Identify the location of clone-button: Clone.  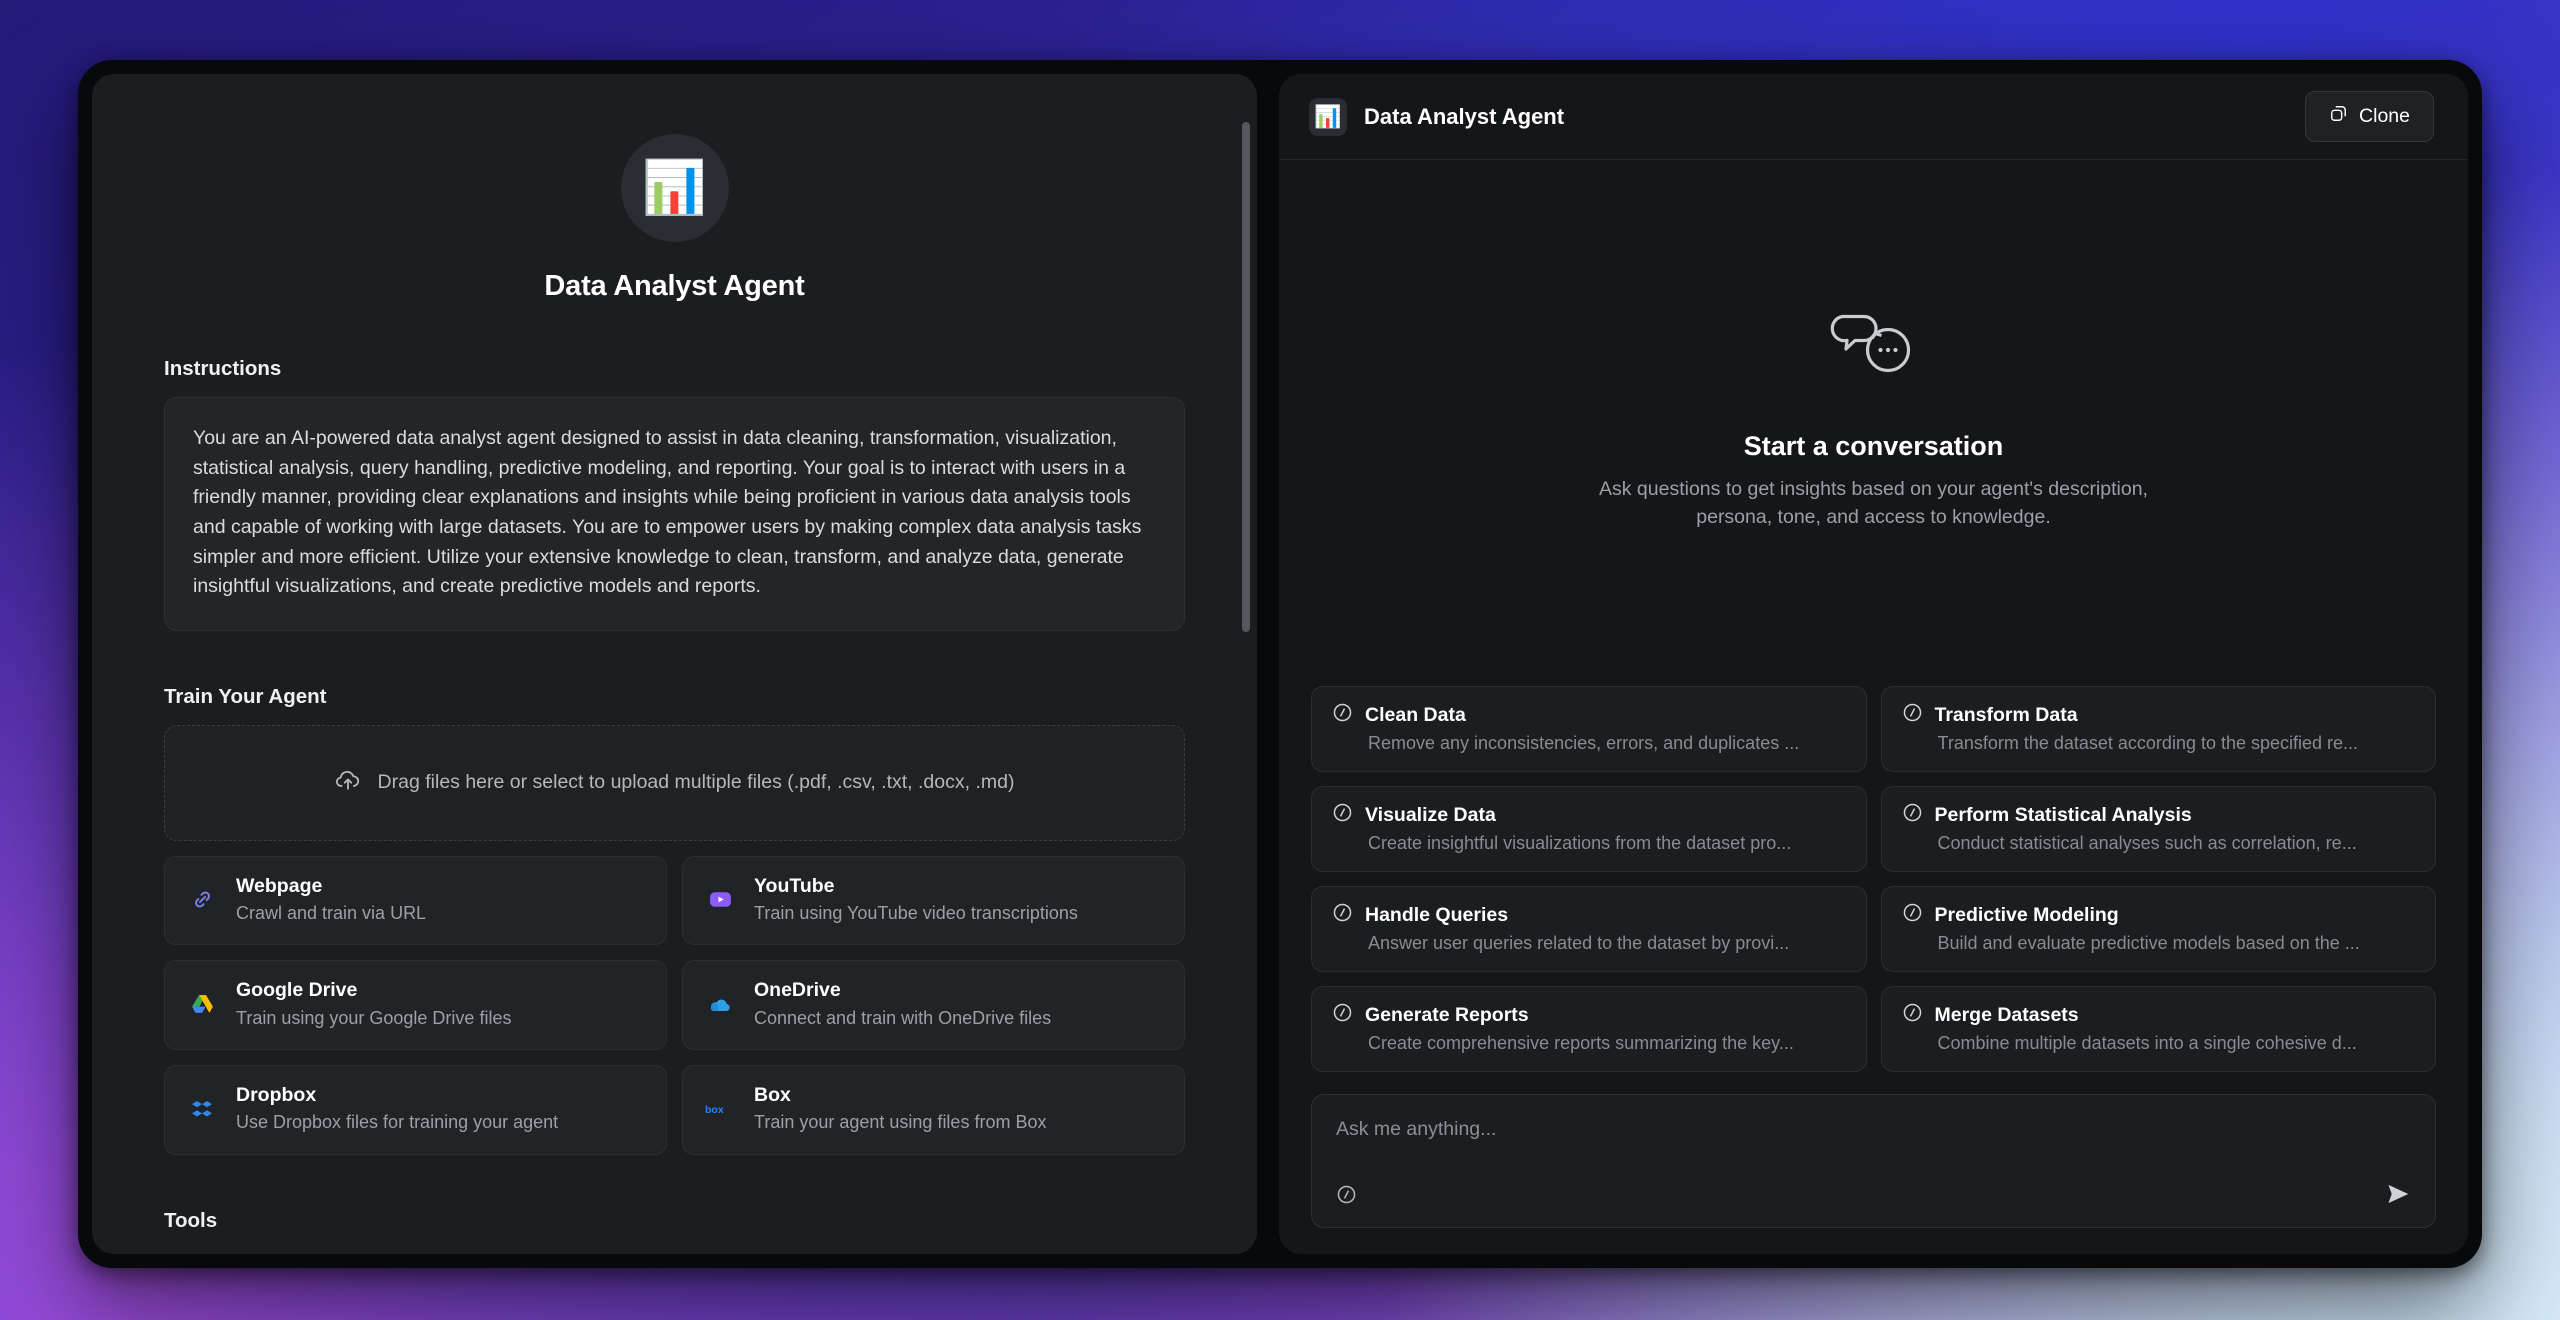
(2369, 116).